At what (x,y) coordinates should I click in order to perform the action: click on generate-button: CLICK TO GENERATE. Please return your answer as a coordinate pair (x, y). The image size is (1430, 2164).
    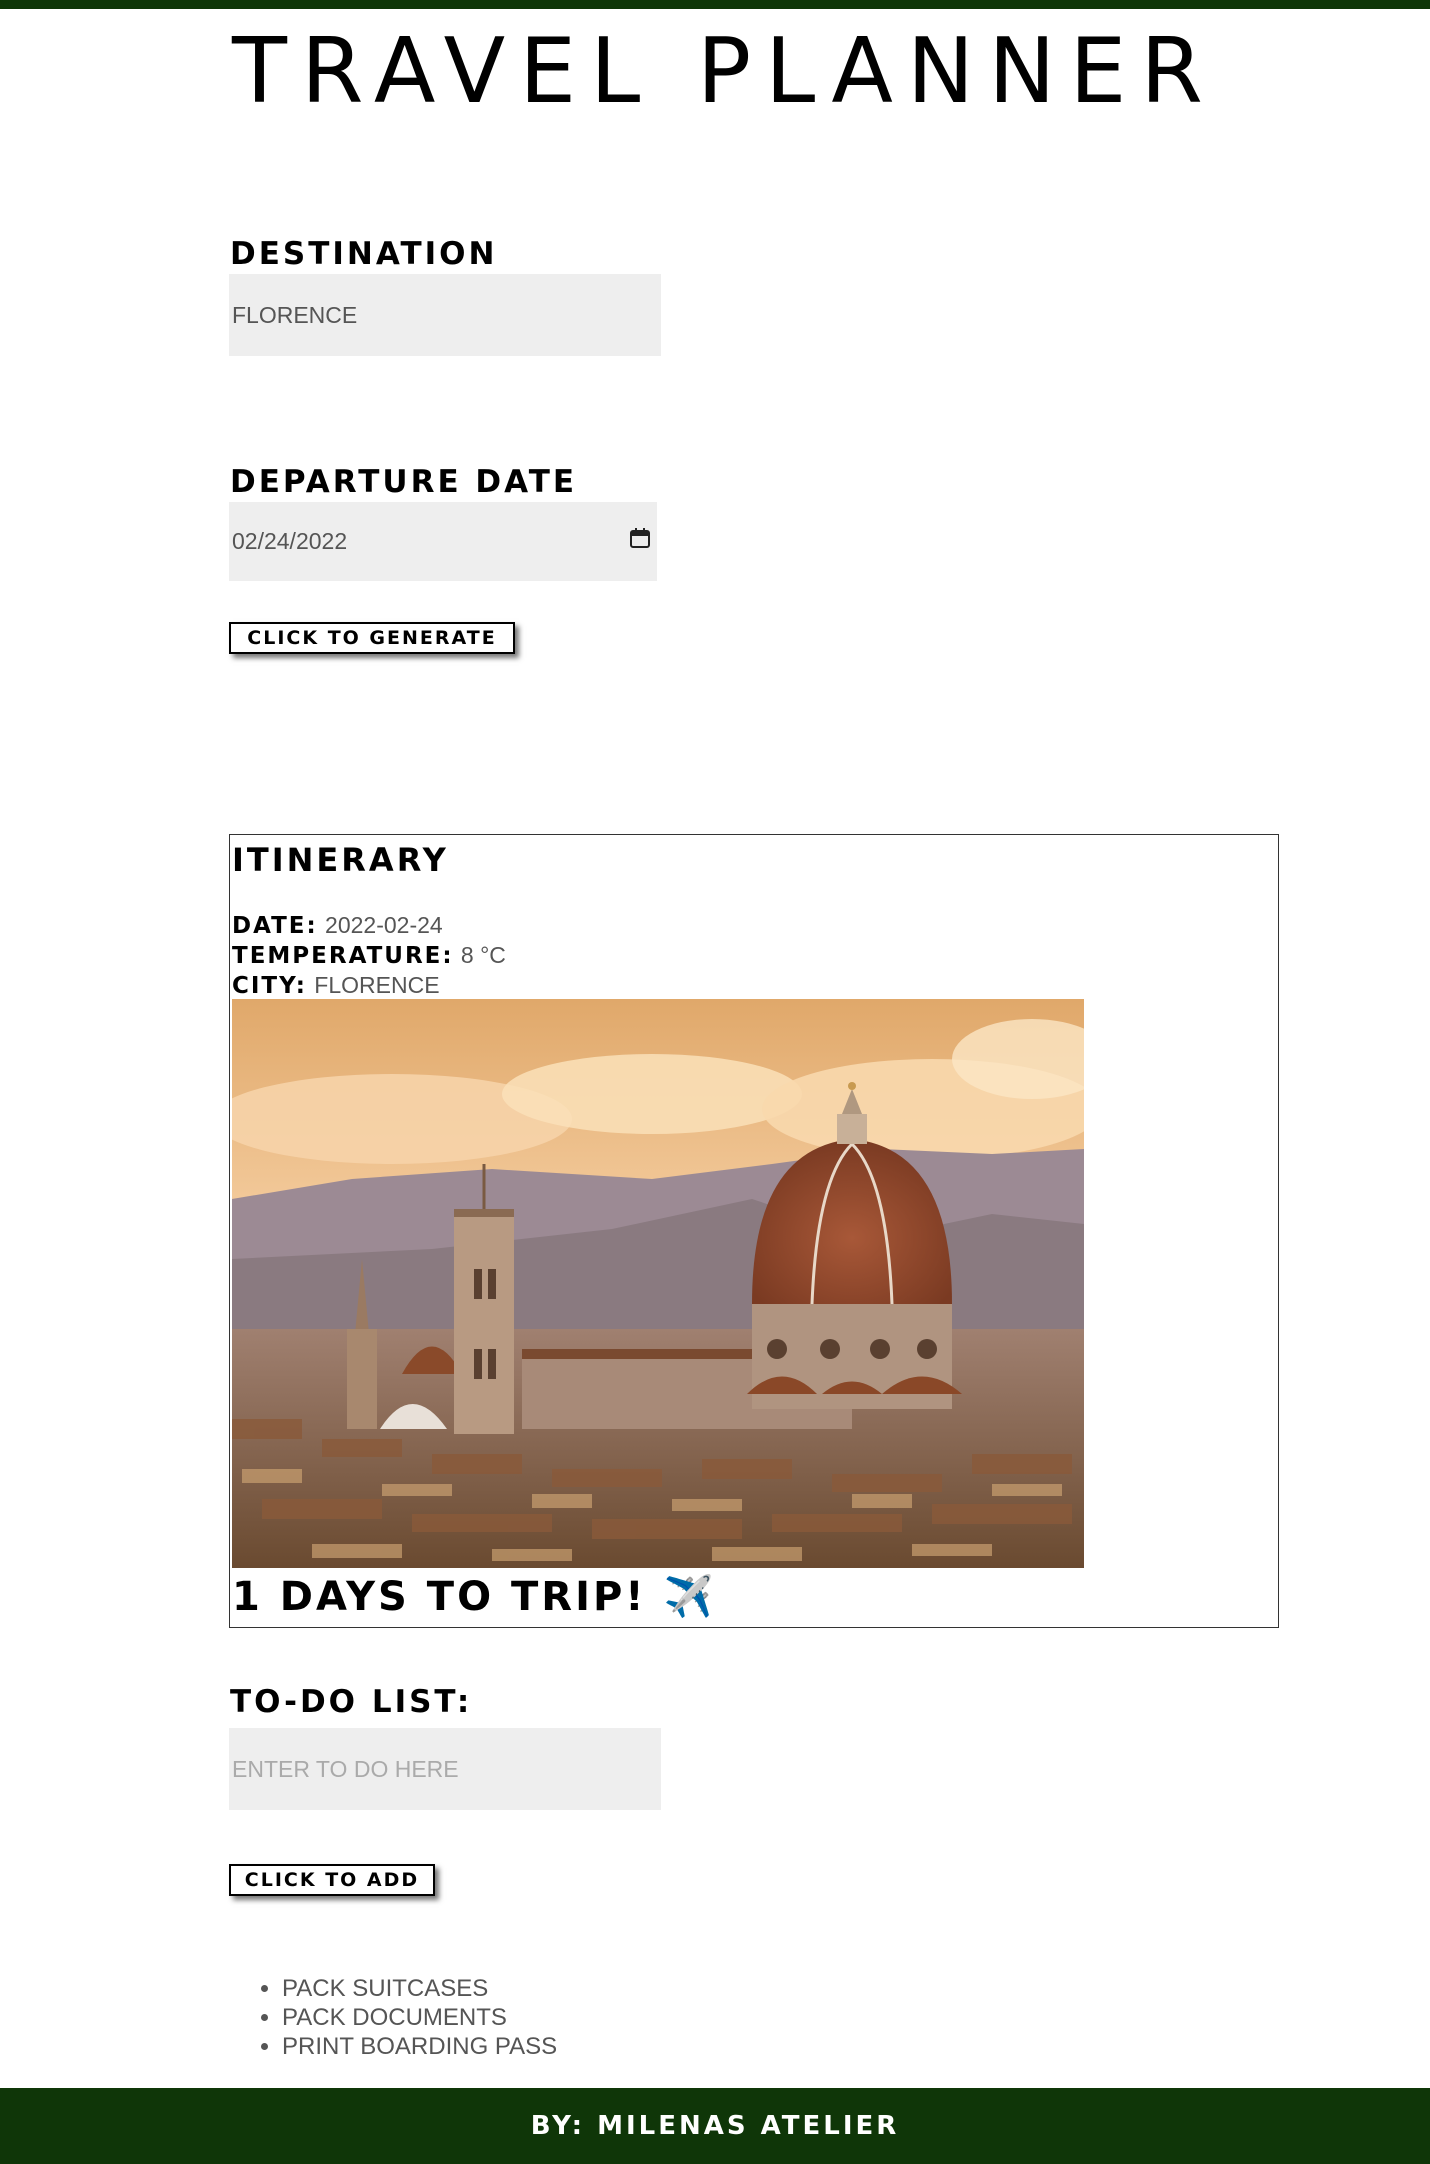
    Looking at the image, I should click on (372, 638).